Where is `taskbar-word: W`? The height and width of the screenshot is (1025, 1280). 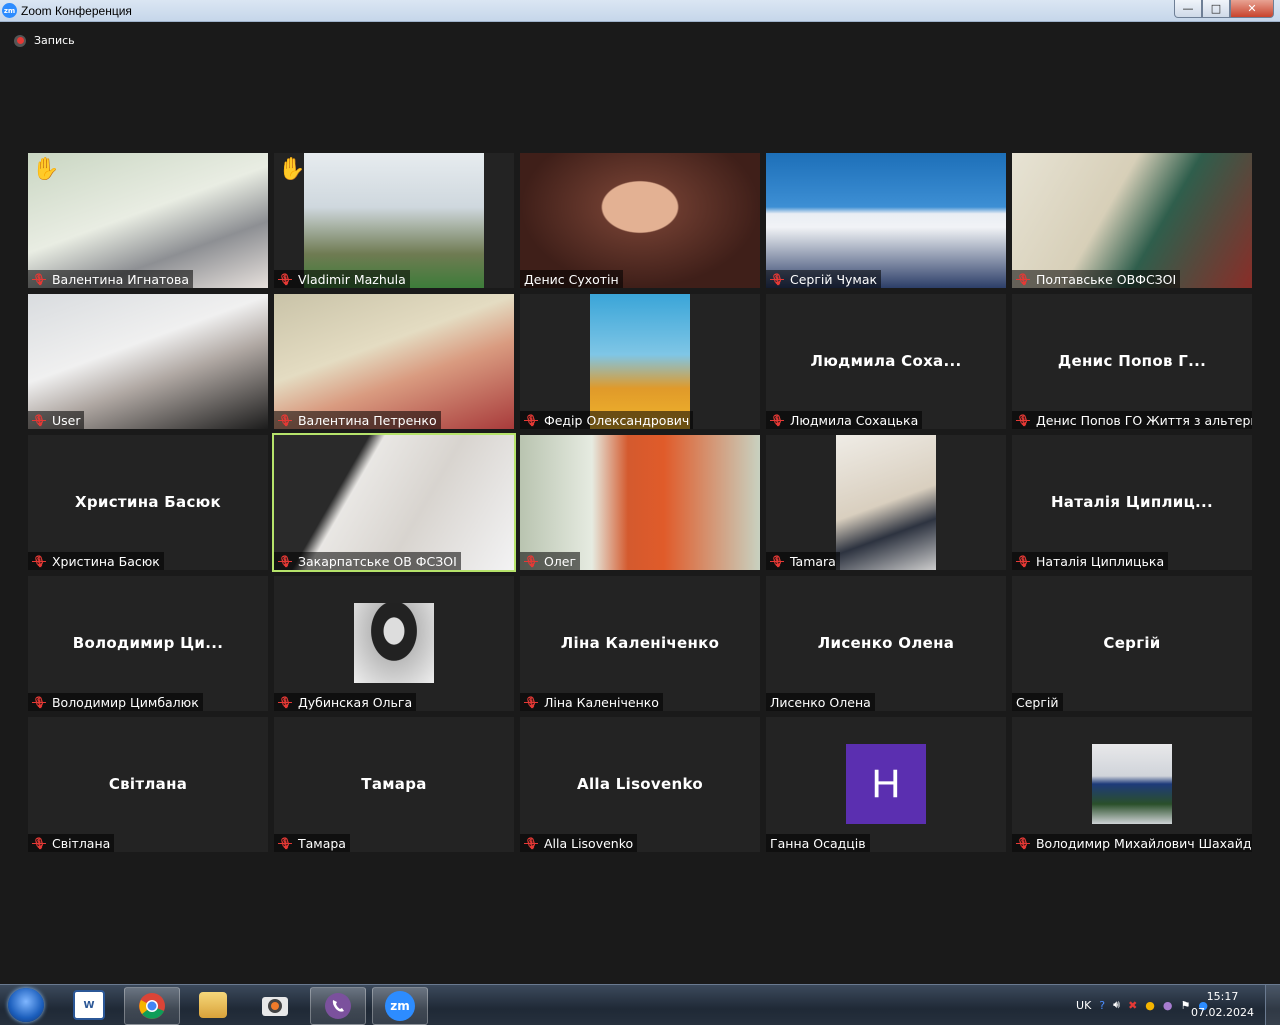
taskbar-word: W is located at coordinates (89, 1005).